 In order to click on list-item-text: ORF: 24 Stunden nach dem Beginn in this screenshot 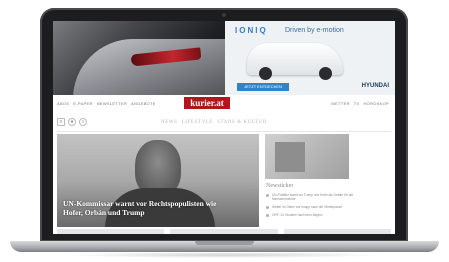, I will do `click(297, 215)`.